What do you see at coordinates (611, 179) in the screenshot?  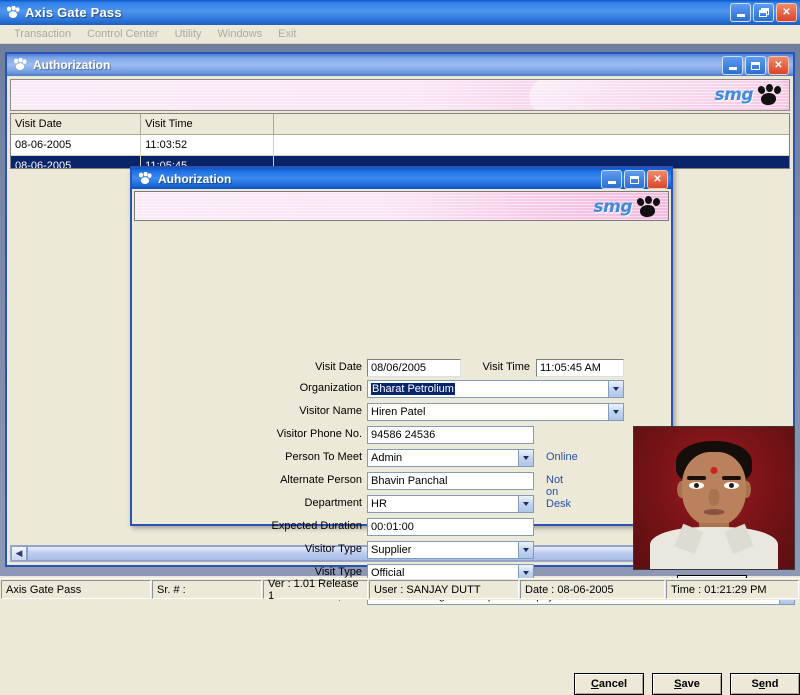 I see `dialog-minimize-button` at bounding box center [611, 179].